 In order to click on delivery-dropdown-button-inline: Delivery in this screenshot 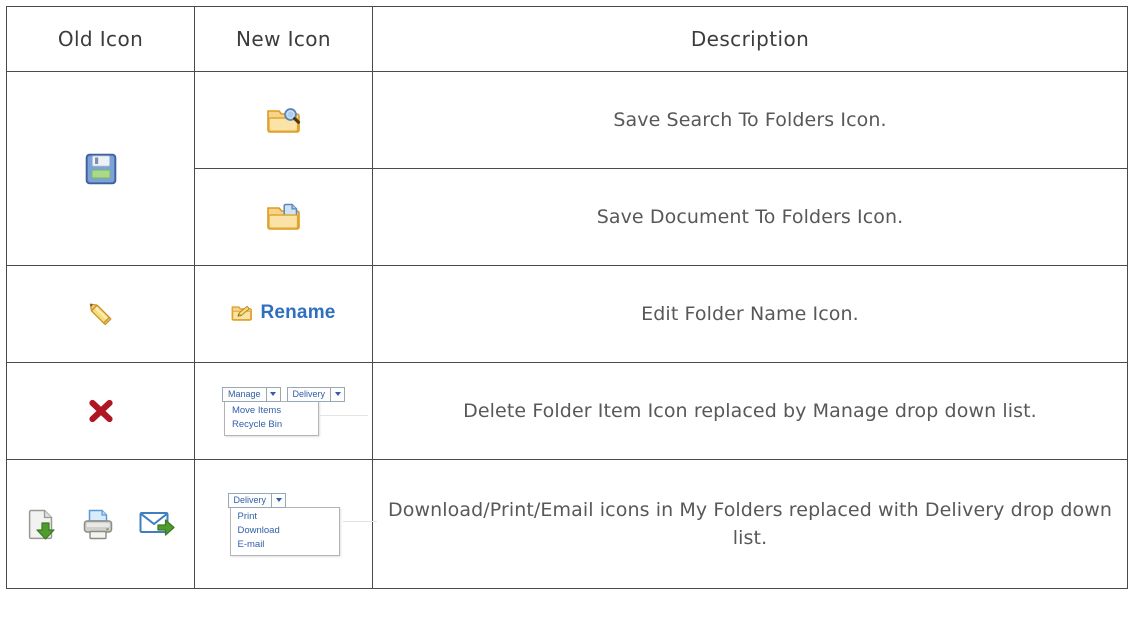, I will do `click(316, 394)`.